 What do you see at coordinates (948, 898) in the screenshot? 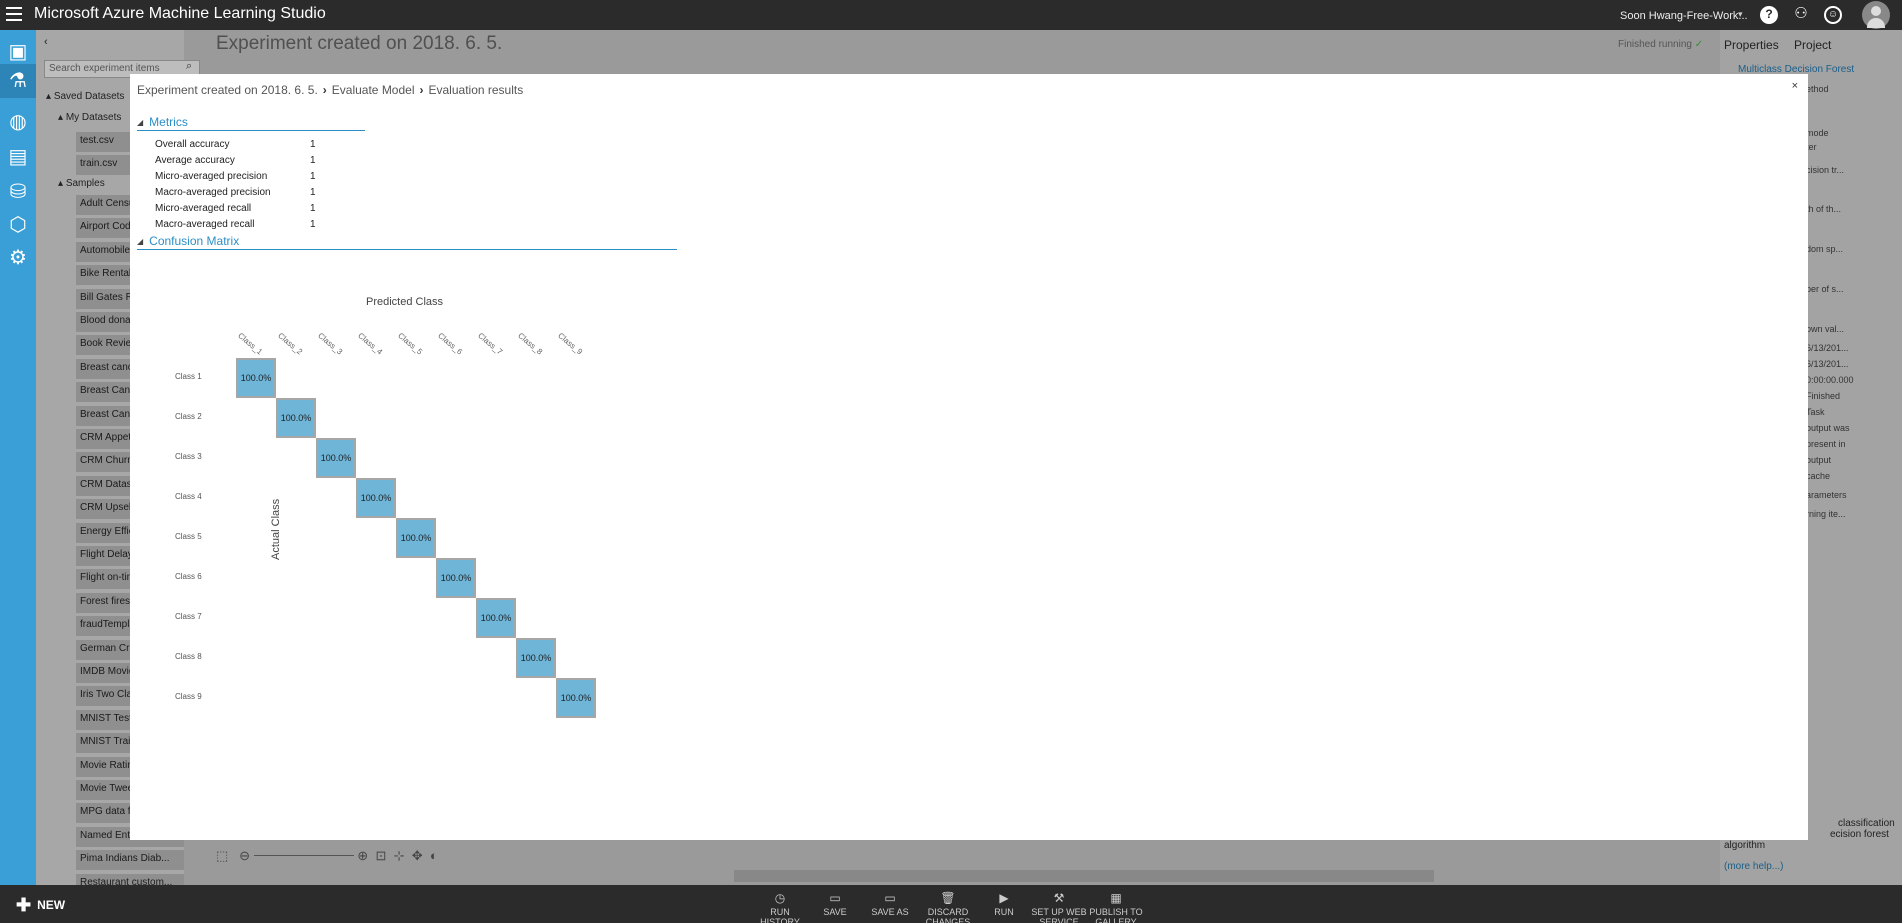
I see `trash-icon: 🗑` at bounding box center [948, 898].